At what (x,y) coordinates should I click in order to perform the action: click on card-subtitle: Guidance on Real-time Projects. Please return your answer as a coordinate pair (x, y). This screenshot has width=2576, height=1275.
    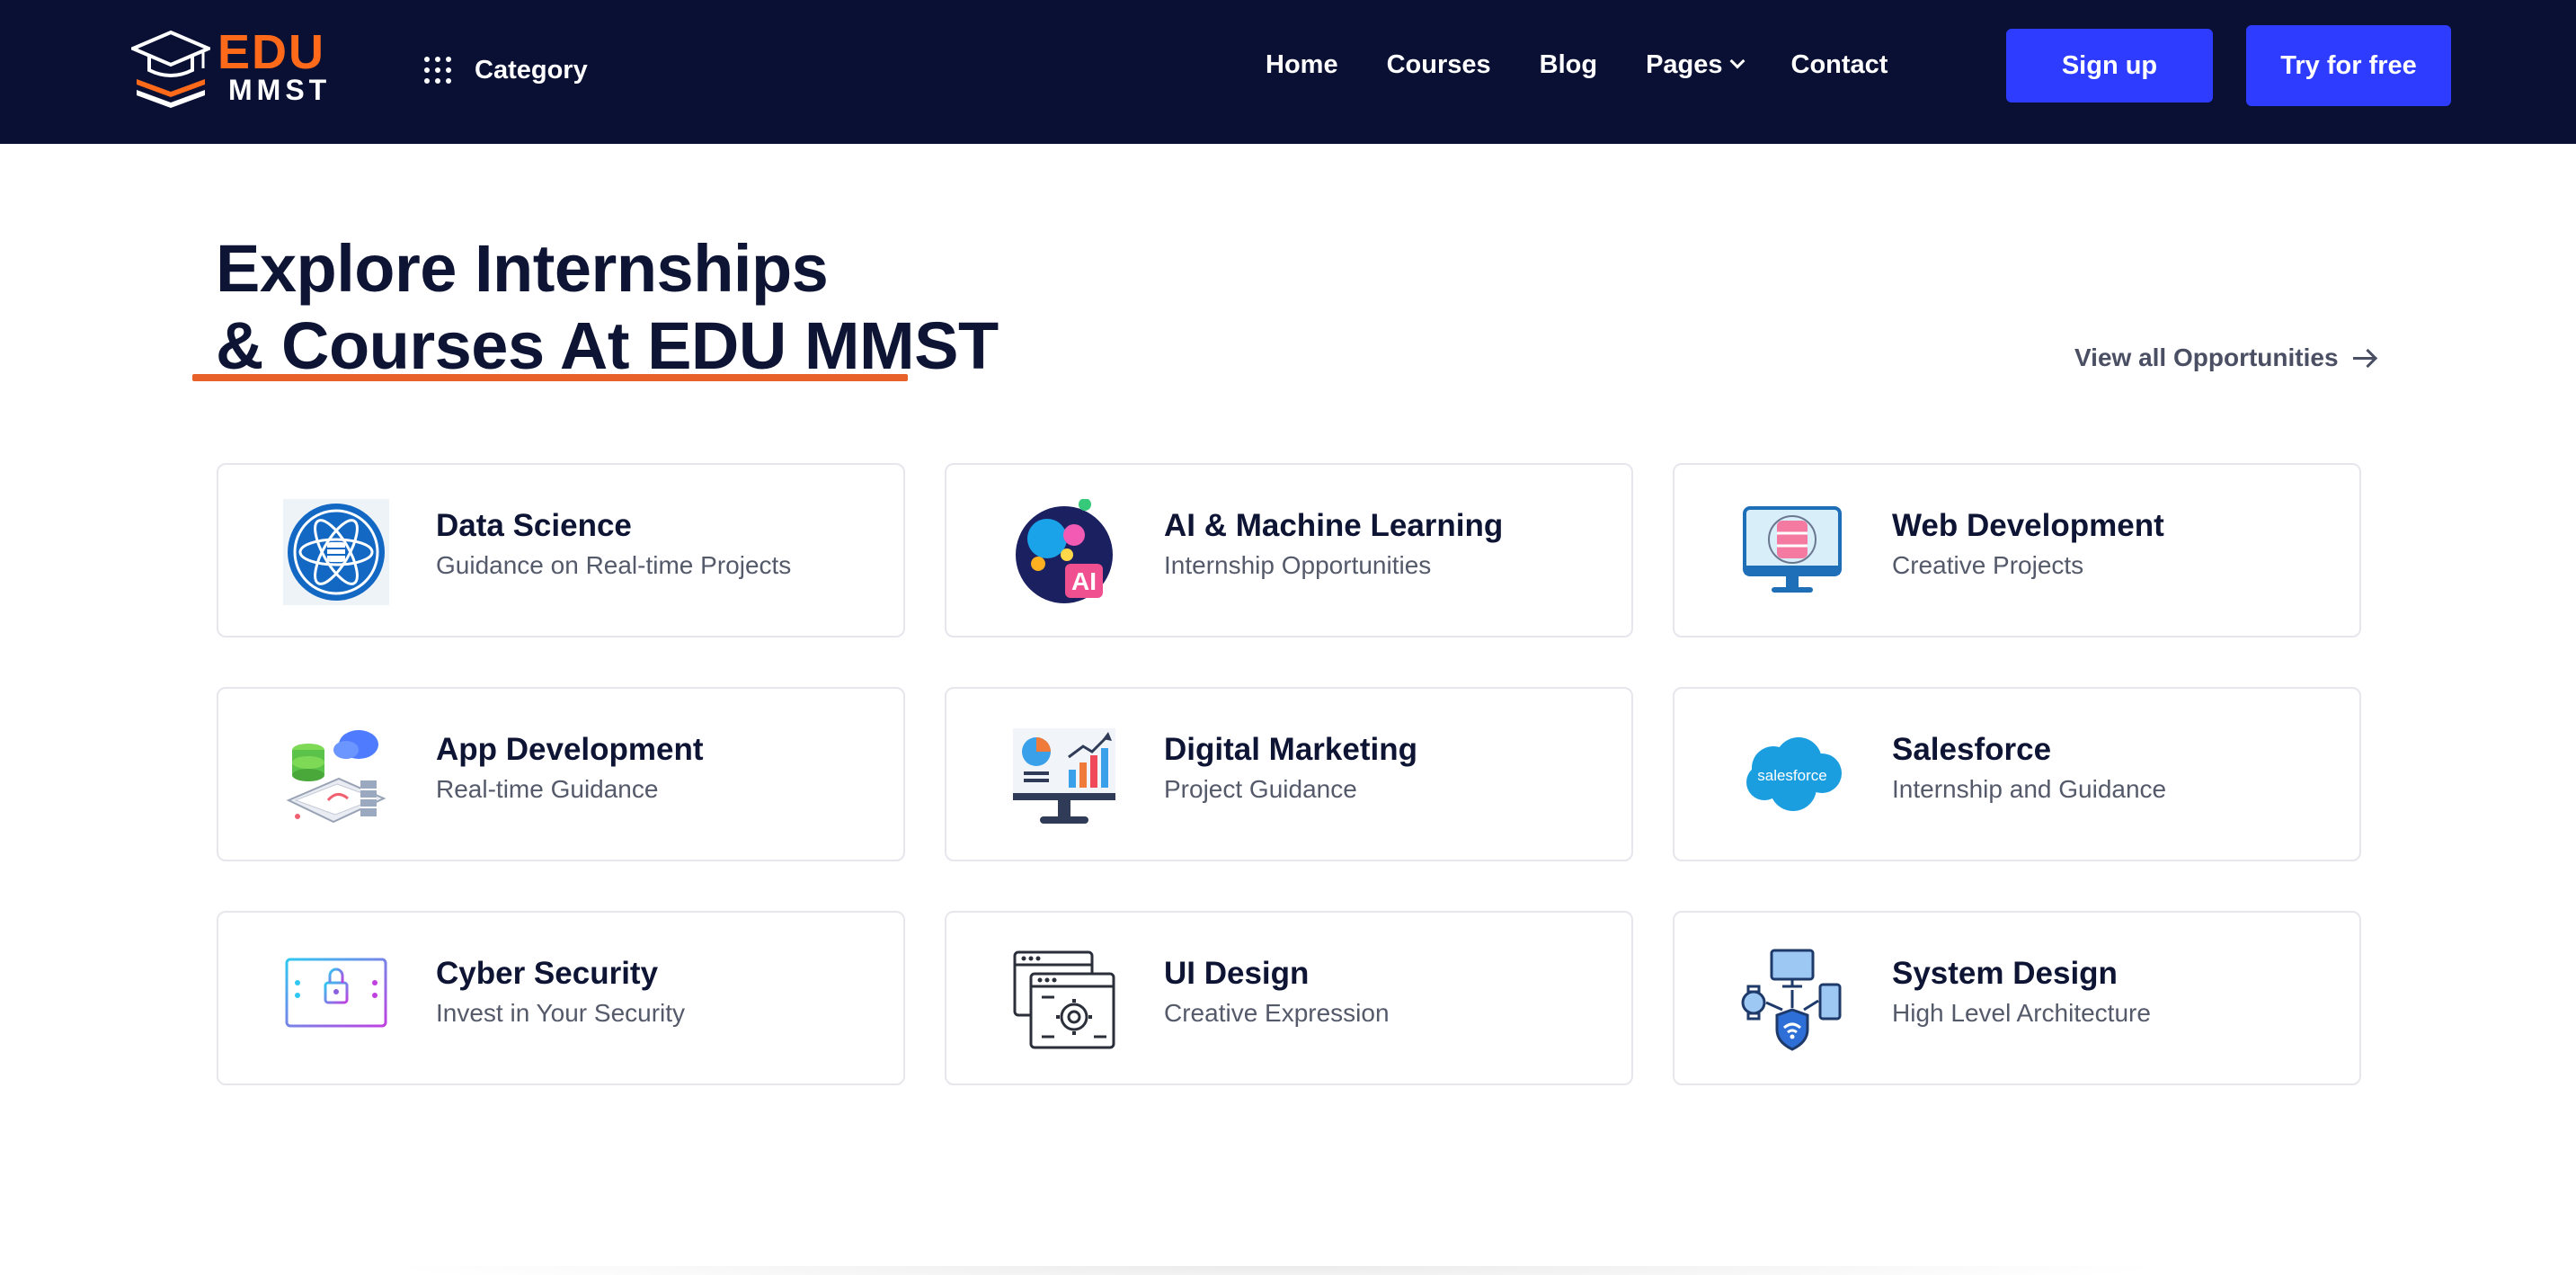
    Looking at the image, I should click on (614, 565).